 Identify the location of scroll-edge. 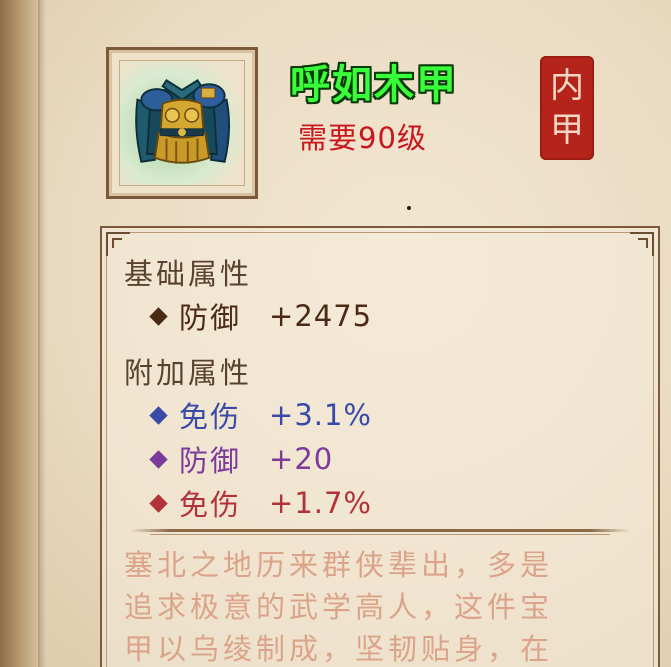
(23, 333).